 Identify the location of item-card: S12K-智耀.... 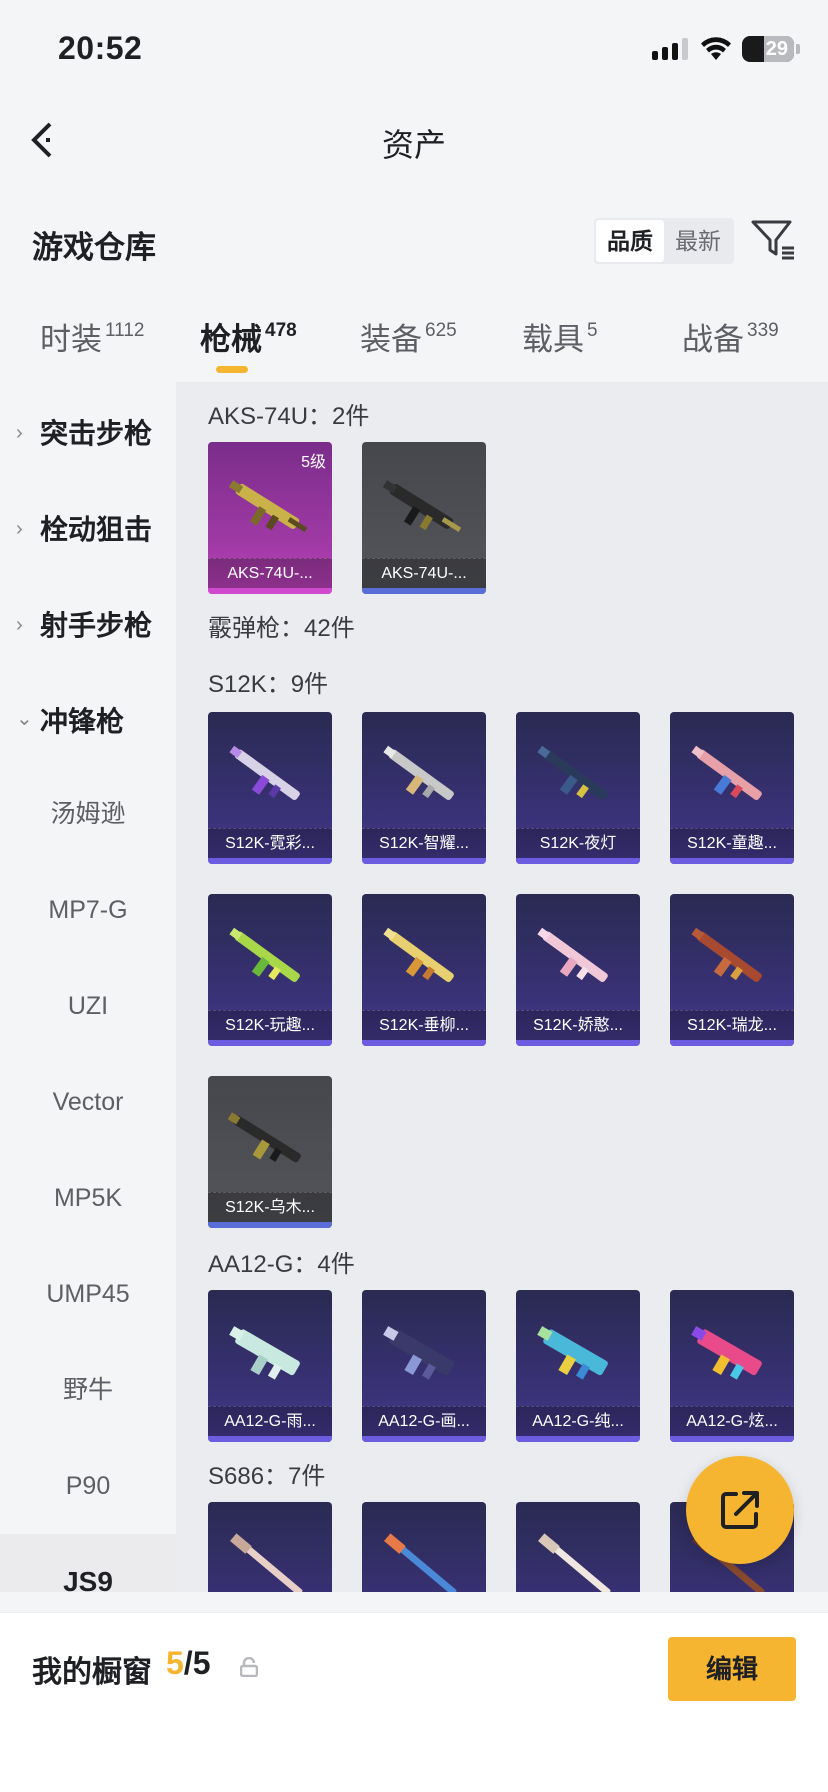
(424, 788).